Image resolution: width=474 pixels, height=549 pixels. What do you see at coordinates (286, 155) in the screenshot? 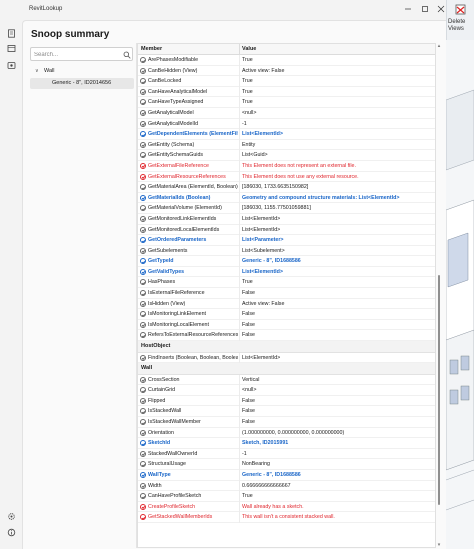
I see `table-row: GetEntitySchemaGuids List<Guid>` at bounding box center [286, 155].